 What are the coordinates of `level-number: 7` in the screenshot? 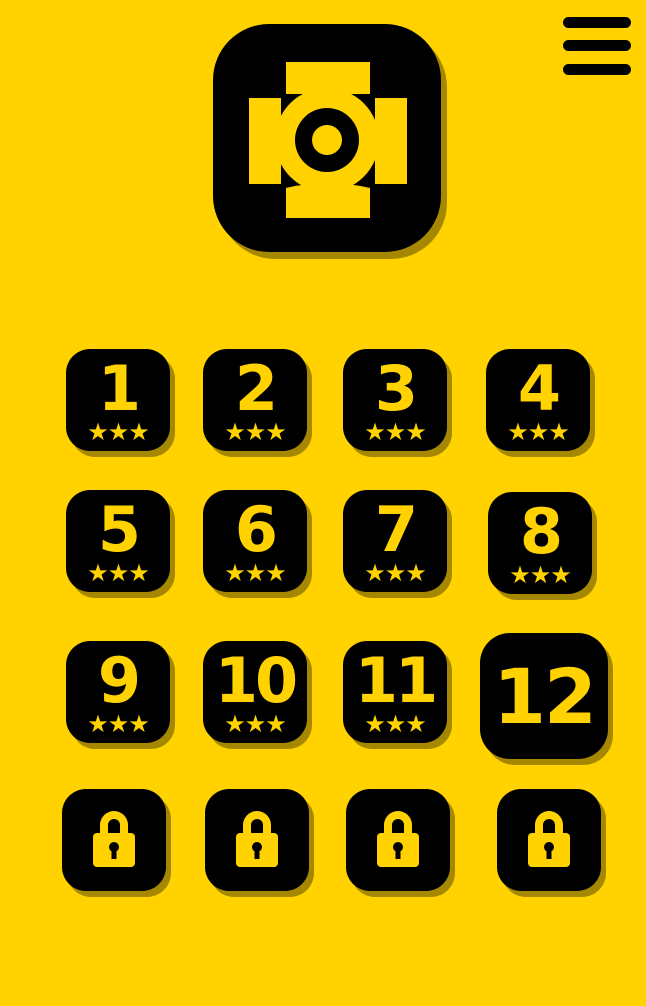 It's located at (396, 529).